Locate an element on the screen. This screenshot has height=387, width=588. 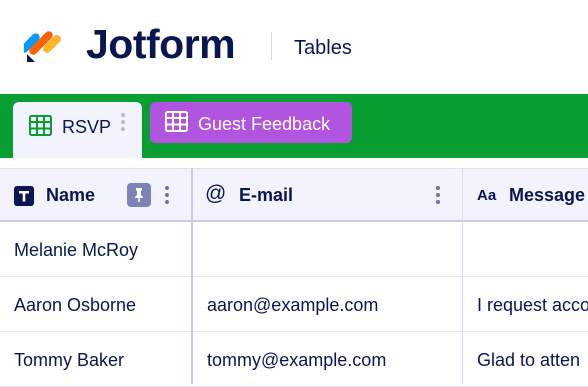
brand-wordmark: Jotform is located at coordinates (161, 44).